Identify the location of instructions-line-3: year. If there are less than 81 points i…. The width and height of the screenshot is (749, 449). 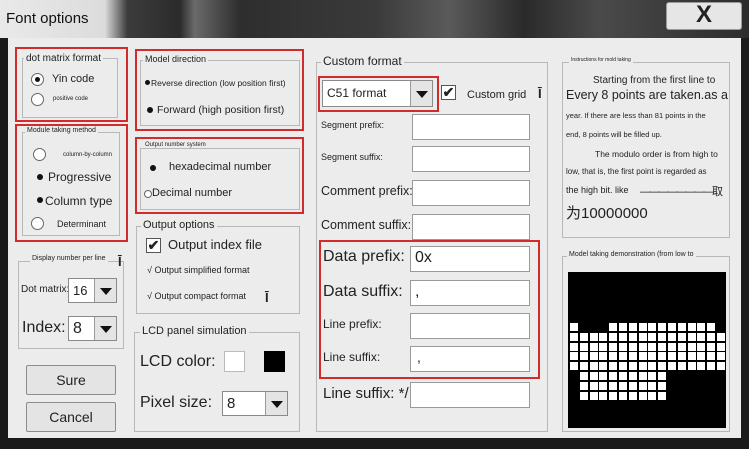
(636, 115).